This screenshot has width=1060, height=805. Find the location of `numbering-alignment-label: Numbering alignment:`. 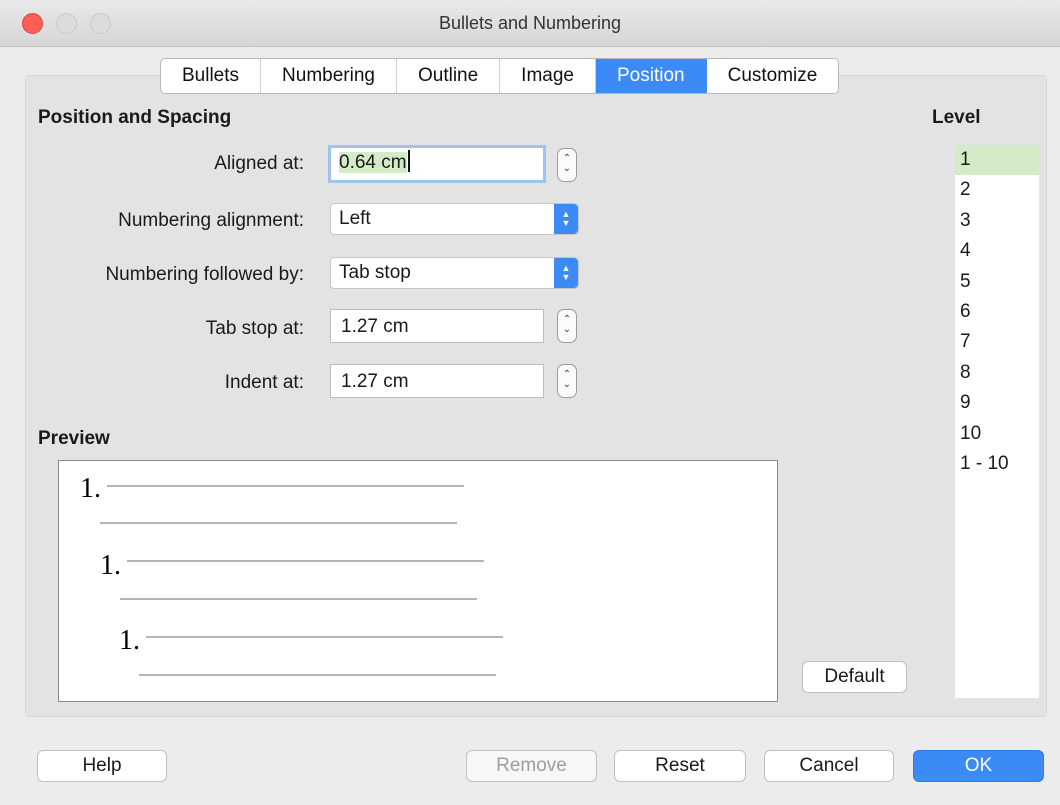

numbering-alignment-label: Numbering alignment: is located at coordinates (211, 220).